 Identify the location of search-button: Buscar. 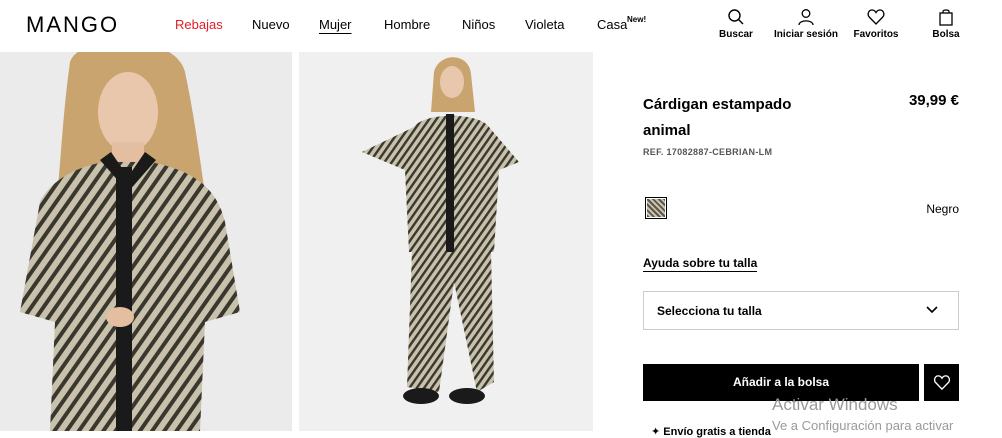
(736, 24).